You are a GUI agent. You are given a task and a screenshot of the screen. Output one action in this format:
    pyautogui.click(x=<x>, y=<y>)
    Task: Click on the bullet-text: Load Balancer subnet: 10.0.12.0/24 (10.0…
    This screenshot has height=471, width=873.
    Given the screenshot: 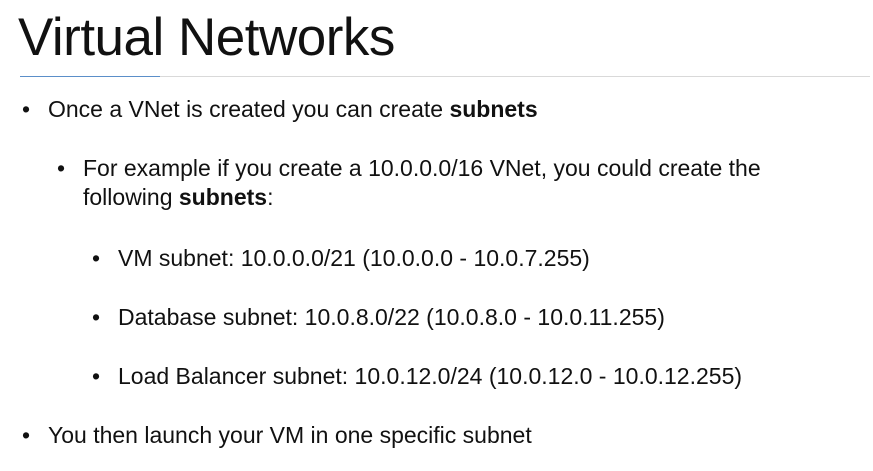 What is the action you would take?
    pyautogui.click(x=430, y=376)
    